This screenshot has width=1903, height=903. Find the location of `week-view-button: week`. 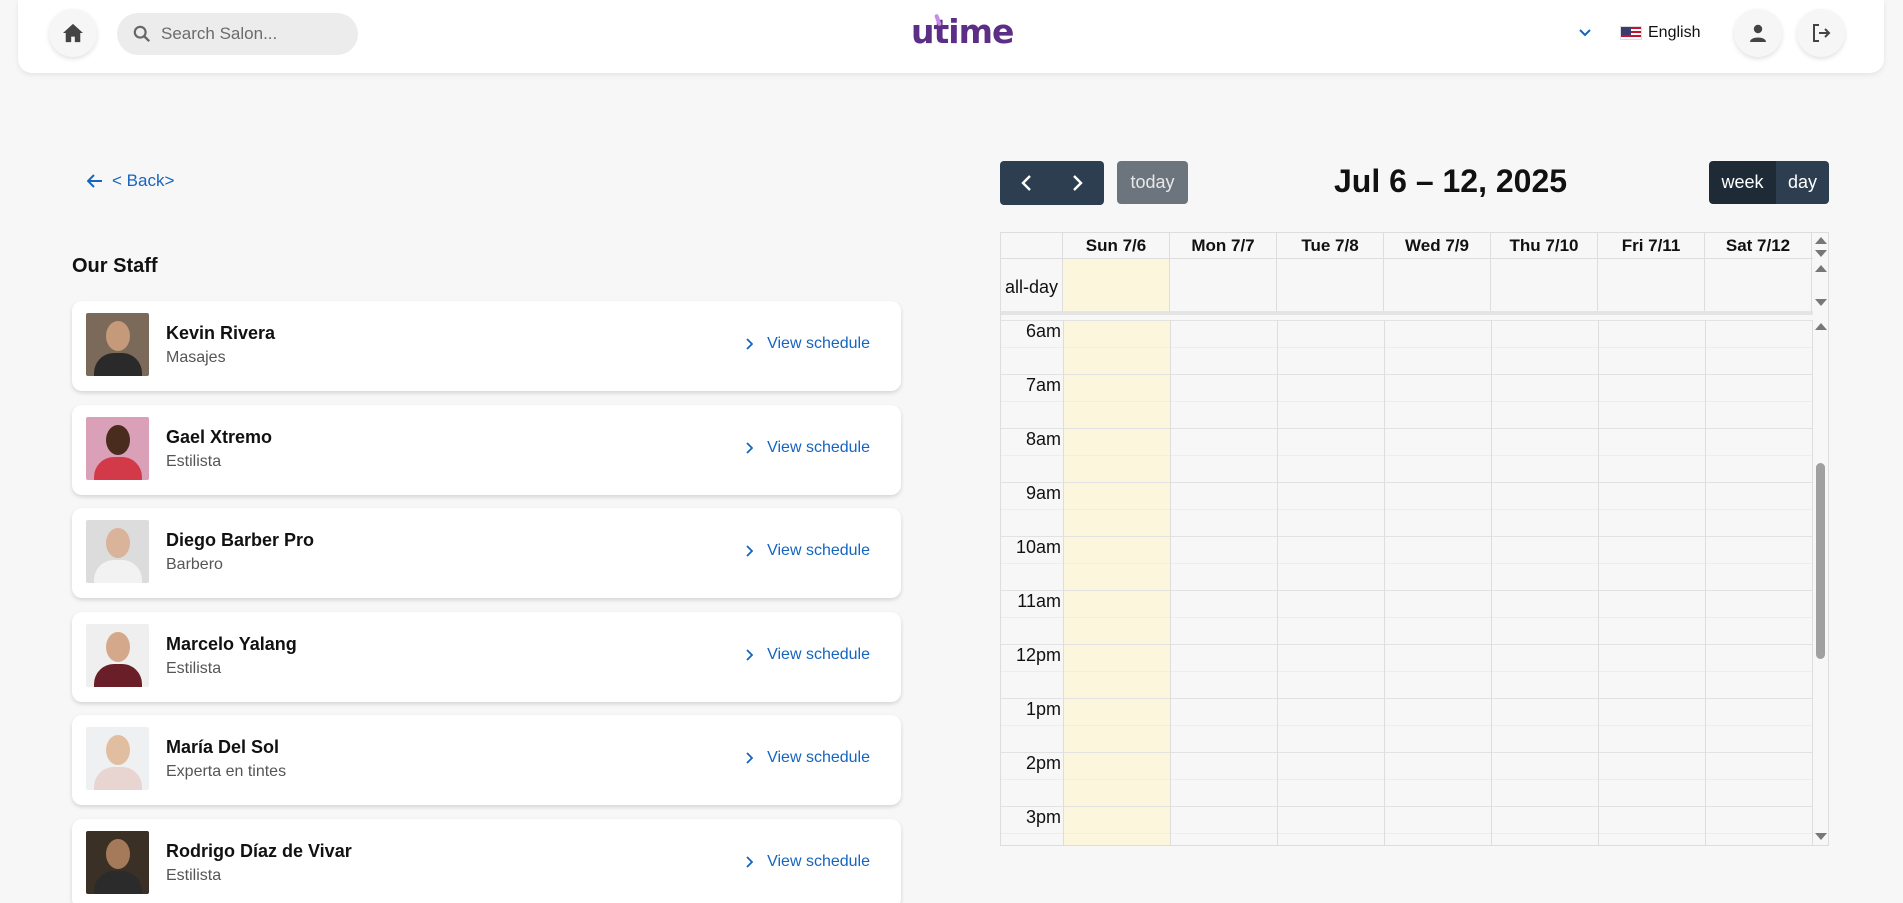

week-view-button: week is located at coordinates (1742, 182).